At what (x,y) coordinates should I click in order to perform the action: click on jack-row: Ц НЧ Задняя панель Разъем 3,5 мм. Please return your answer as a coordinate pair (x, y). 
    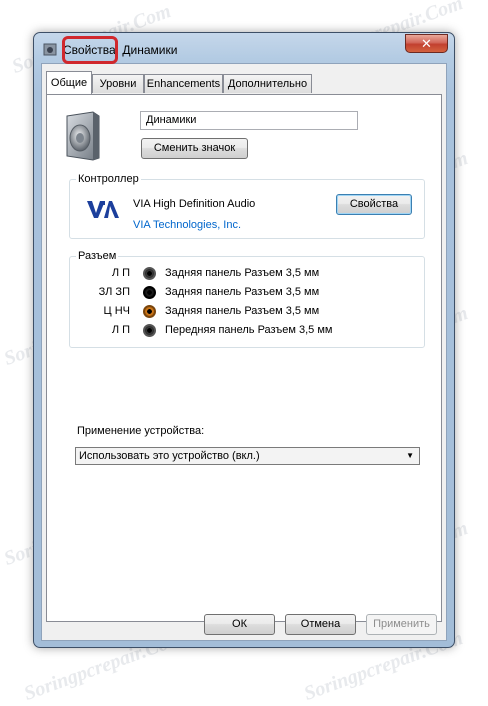
    Looking at the image, I should click on (247, 312).